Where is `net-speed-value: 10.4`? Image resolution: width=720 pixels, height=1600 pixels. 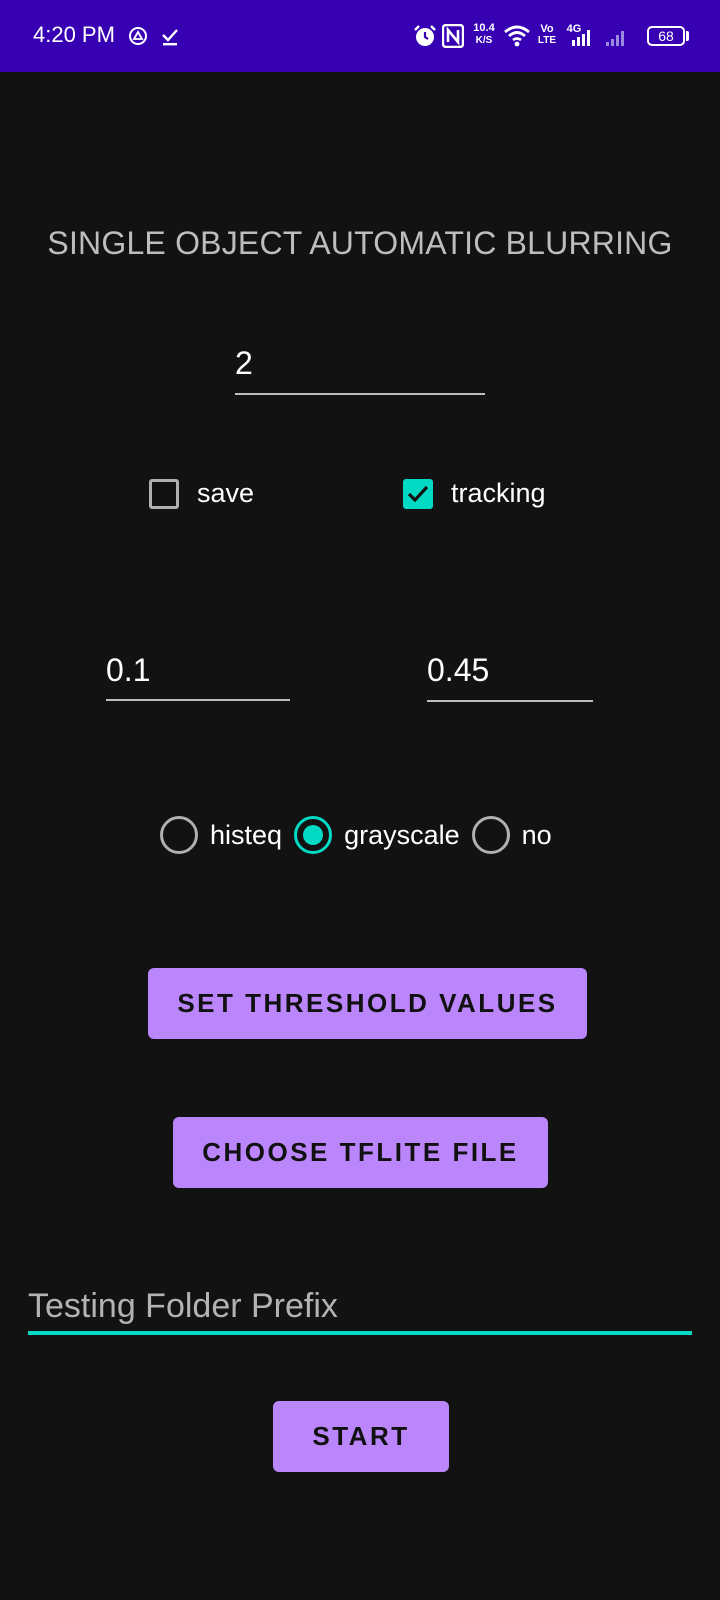
net-speed-value: 10.4 is located at coordinates (484, 28).